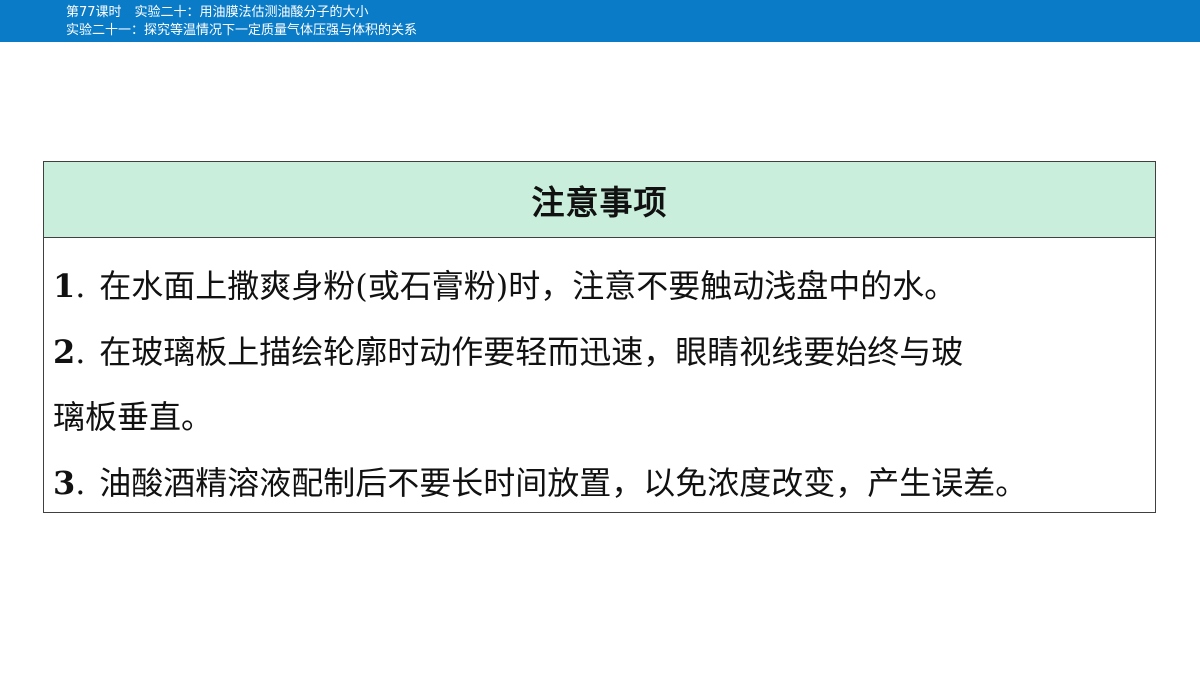 This screenshot has width=1200, height=675. Describe the element at coordinates (531, 352) in the screenshot. I see `note-text: 在玻璃板上描绘轮廓时动作要轻而迅速，眼睛视线要始终与玻` at that location.